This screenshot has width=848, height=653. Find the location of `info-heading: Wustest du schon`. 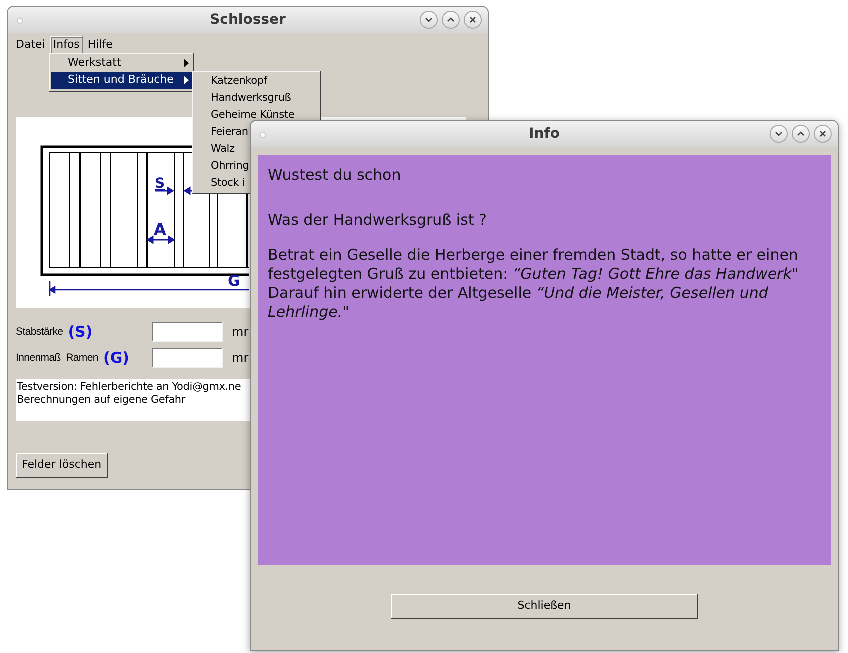

info-heading: Wustest du schon is located at coordinates (335, 175).